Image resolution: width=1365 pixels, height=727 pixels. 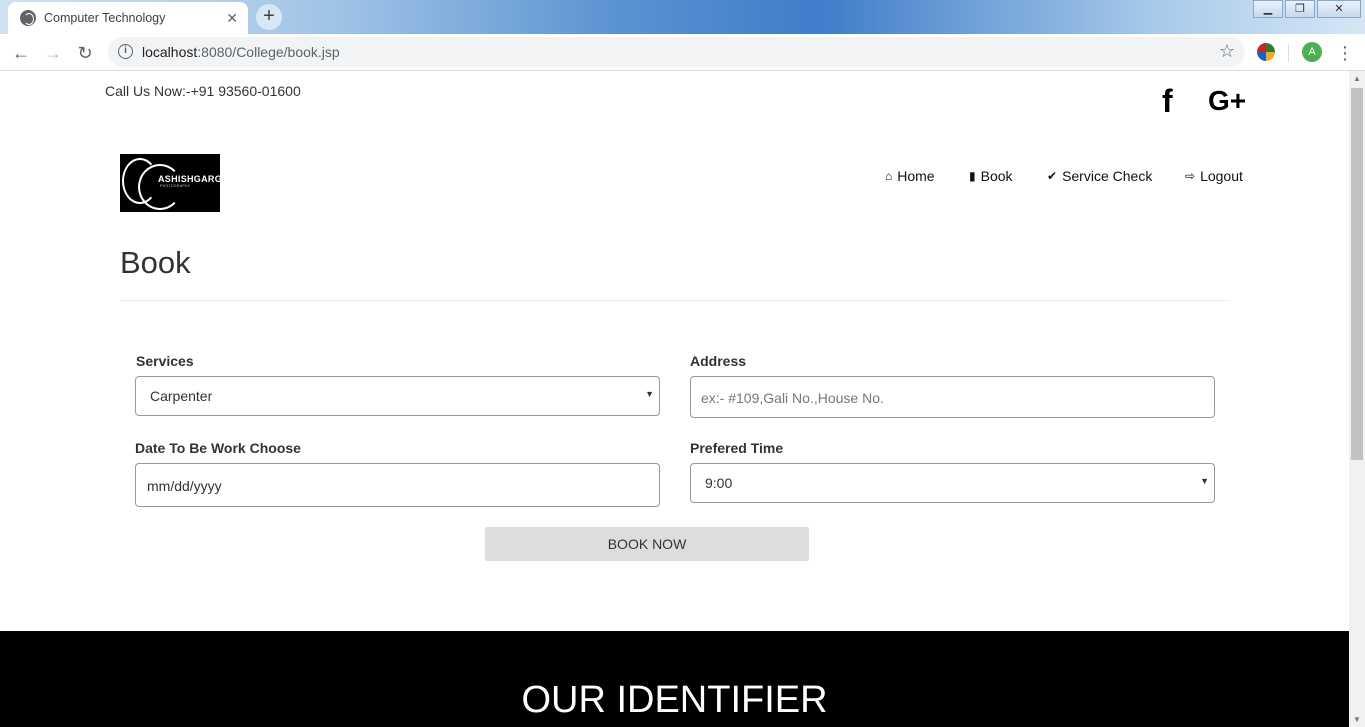 What do you see at coordinates (972, 176) in the screenshot?
I see `file-icon: ▮` at bounding box center [972, 176].